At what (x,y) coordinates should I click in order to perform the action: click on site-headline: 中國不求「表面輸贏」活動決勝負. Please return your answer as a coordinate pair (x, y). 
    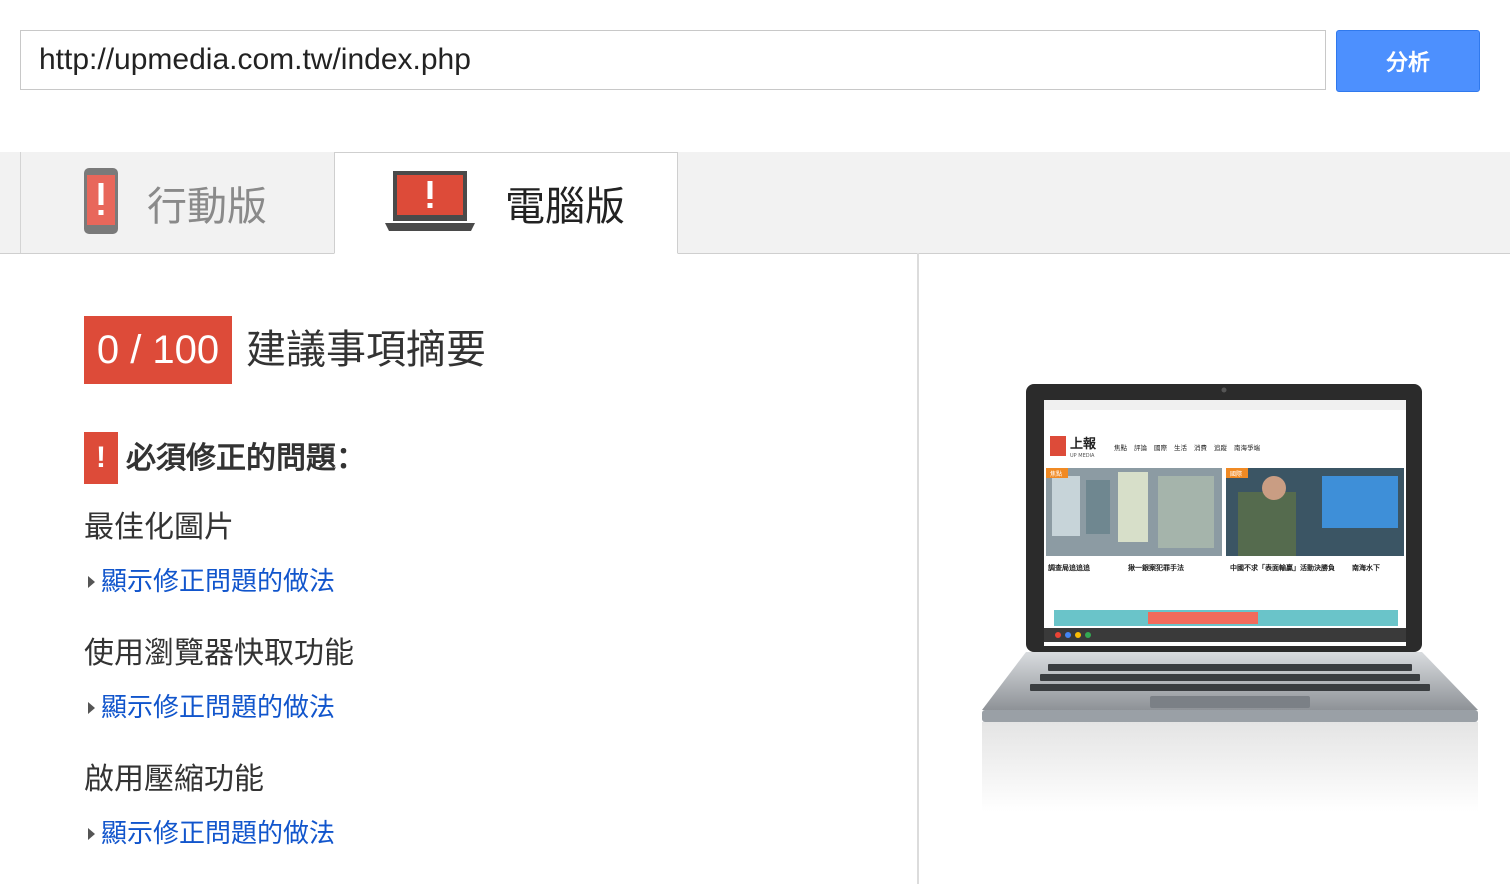
    Looking at the image, I should click on (1282, 567).